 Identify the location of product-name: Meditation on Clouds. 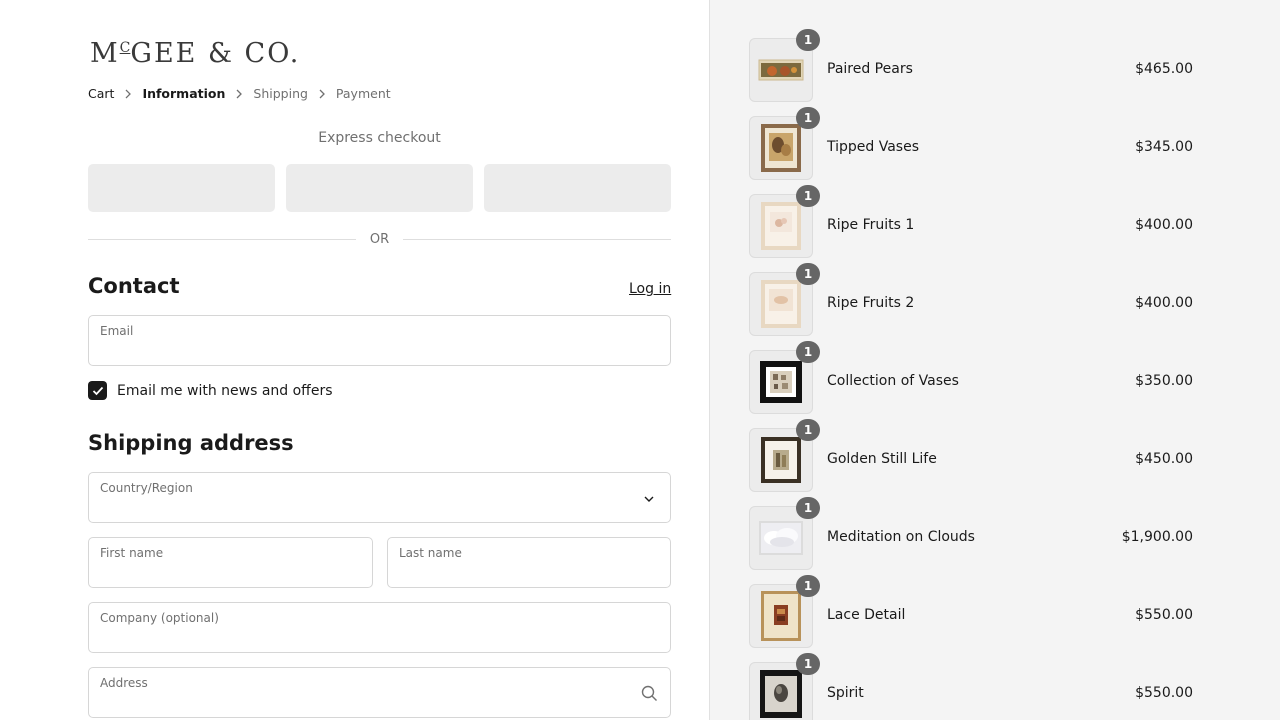
(901, 537).